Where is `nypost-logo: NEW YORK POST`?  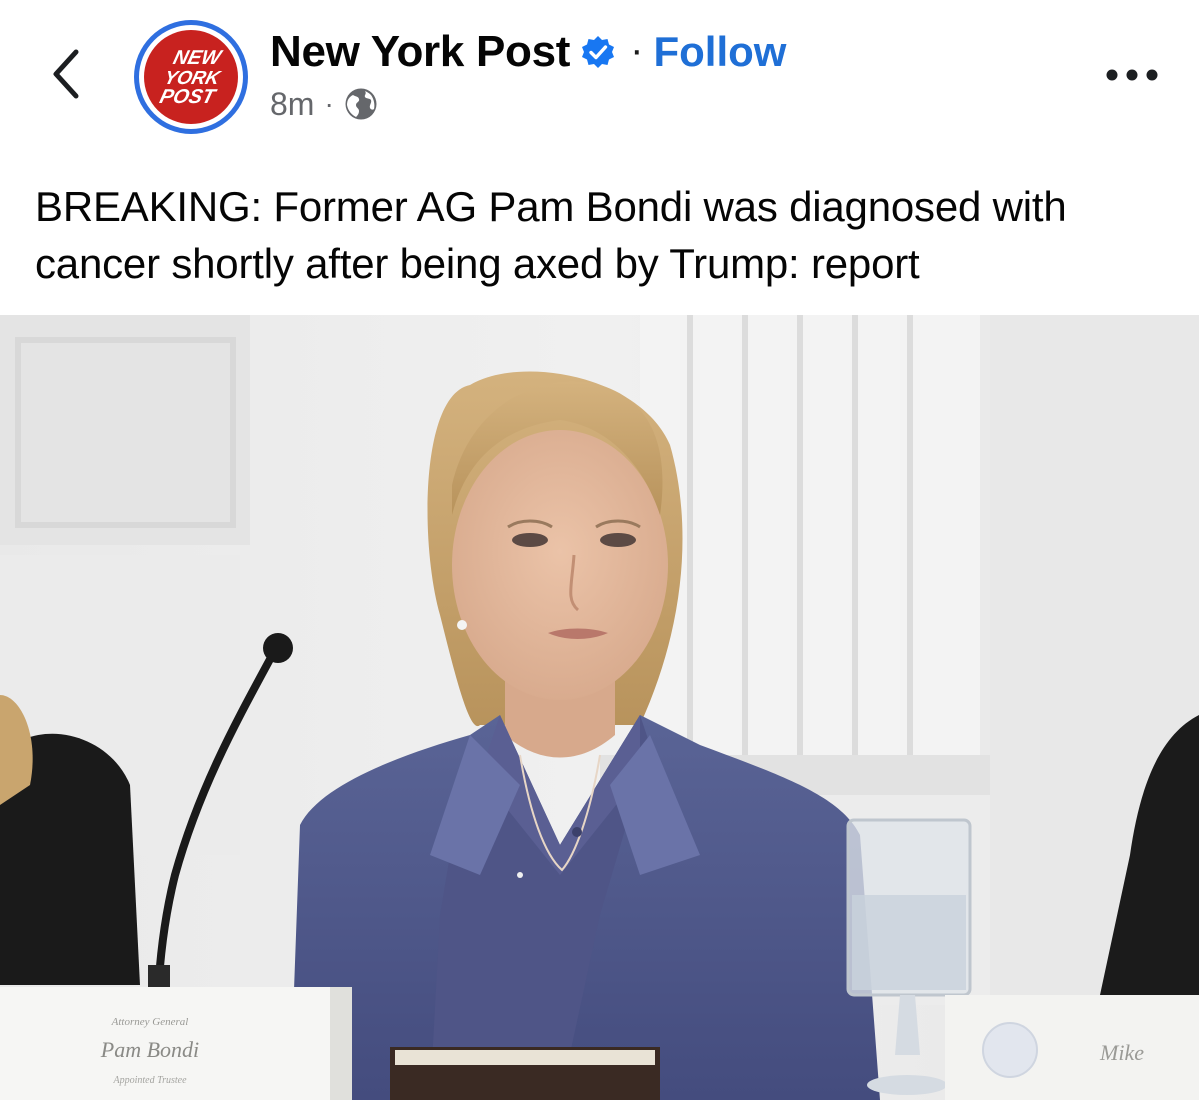
nypost-logo: NEW YORK POST is located at coordinates (191, 77).